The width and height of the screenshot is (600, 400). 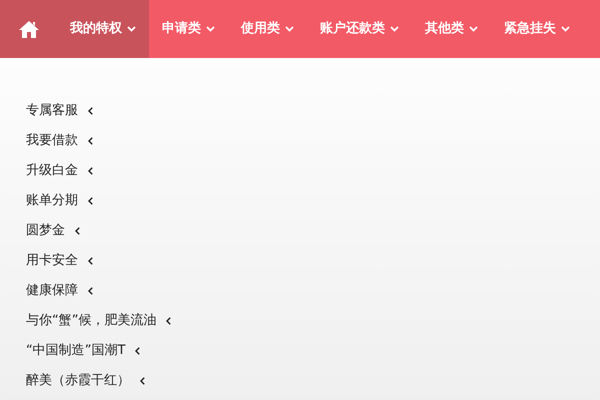 What do you see at coordinates (103, 29) in the screenshot?
I see `nav-tab: 我的特权` at bounding box center [103, 29].